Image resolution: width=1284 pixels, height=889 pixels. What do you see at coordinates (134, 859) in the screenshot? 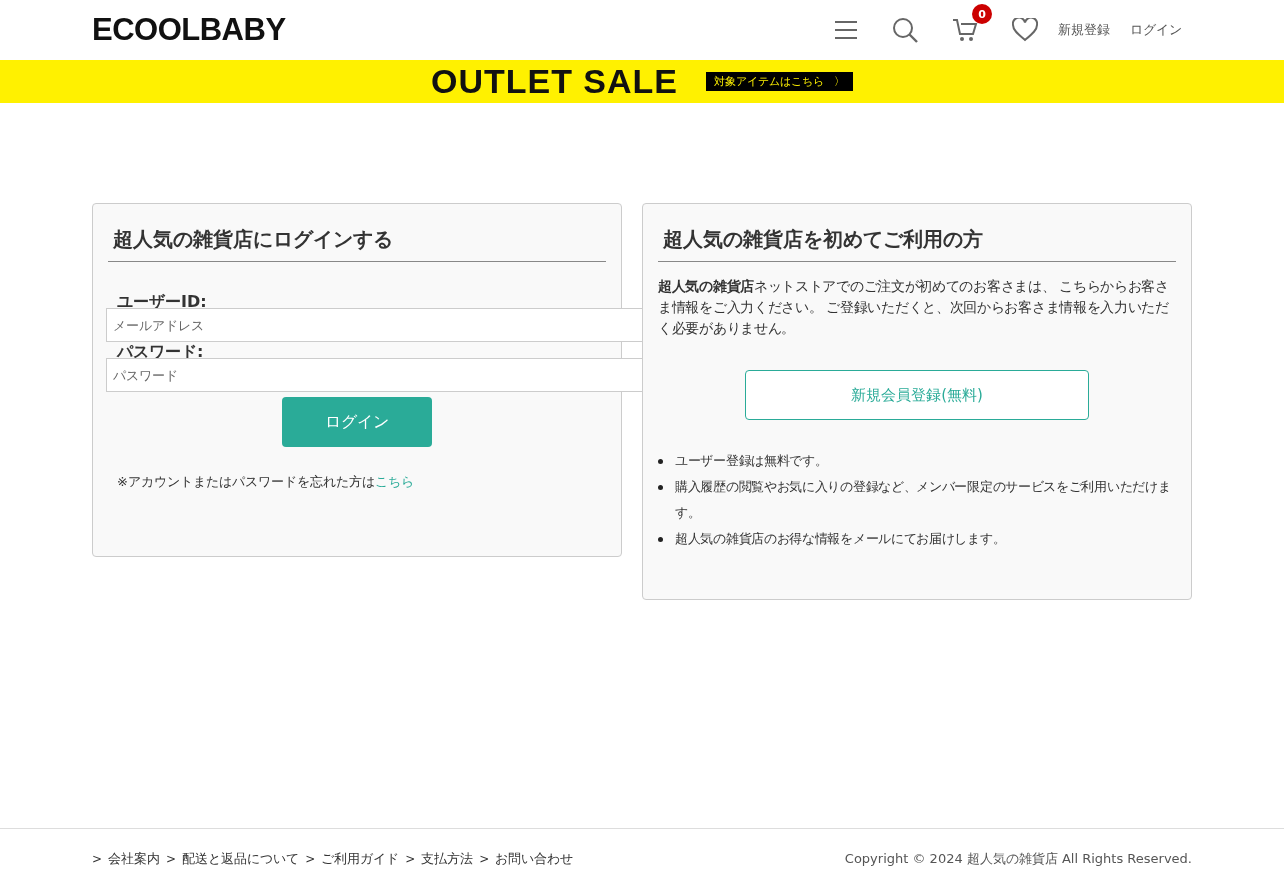
I see `footer-link: 会社案内` at bounding box center [134, 859].